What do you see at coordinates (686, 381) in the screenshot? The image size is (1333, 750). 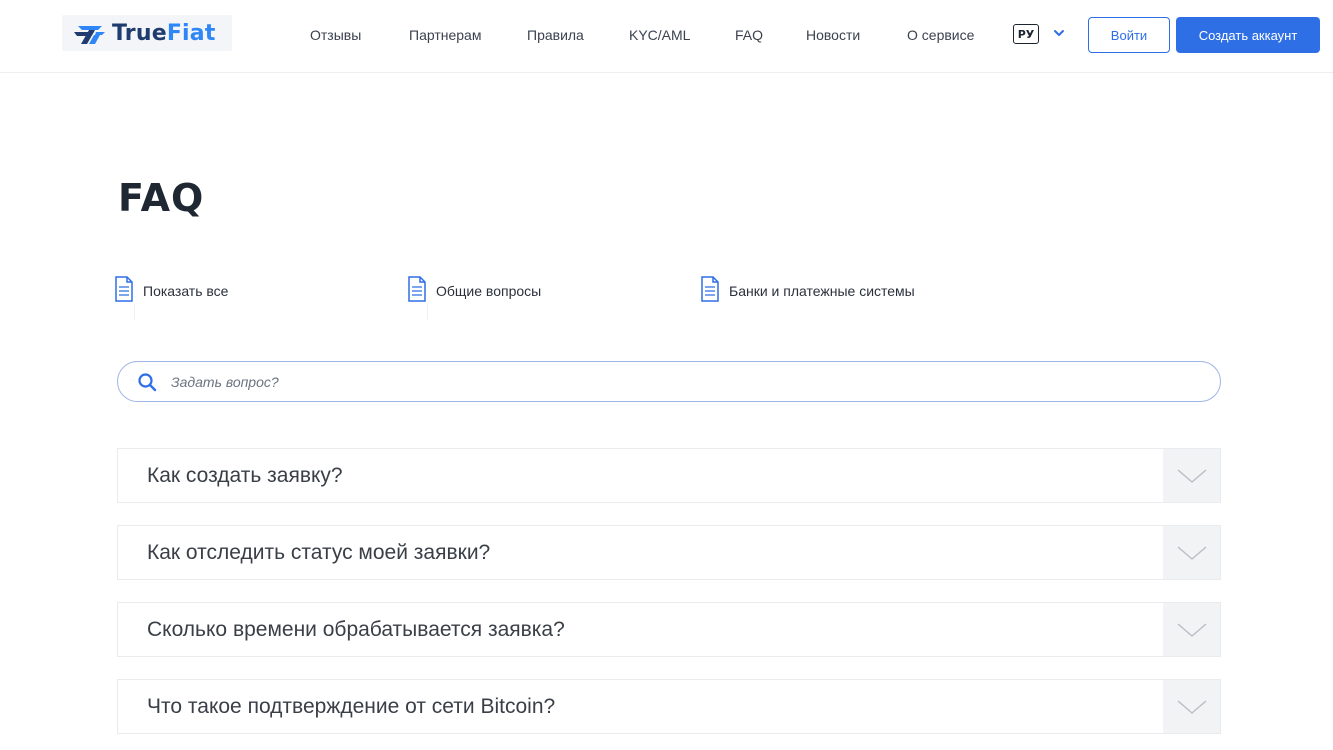 I see `search-input` at bounding box center [686, 381].